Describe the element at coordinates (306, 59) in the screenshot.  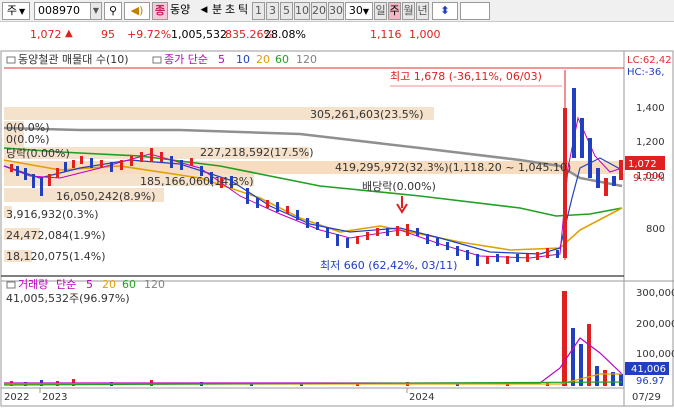
I see `ma120-label: 120` at that location.